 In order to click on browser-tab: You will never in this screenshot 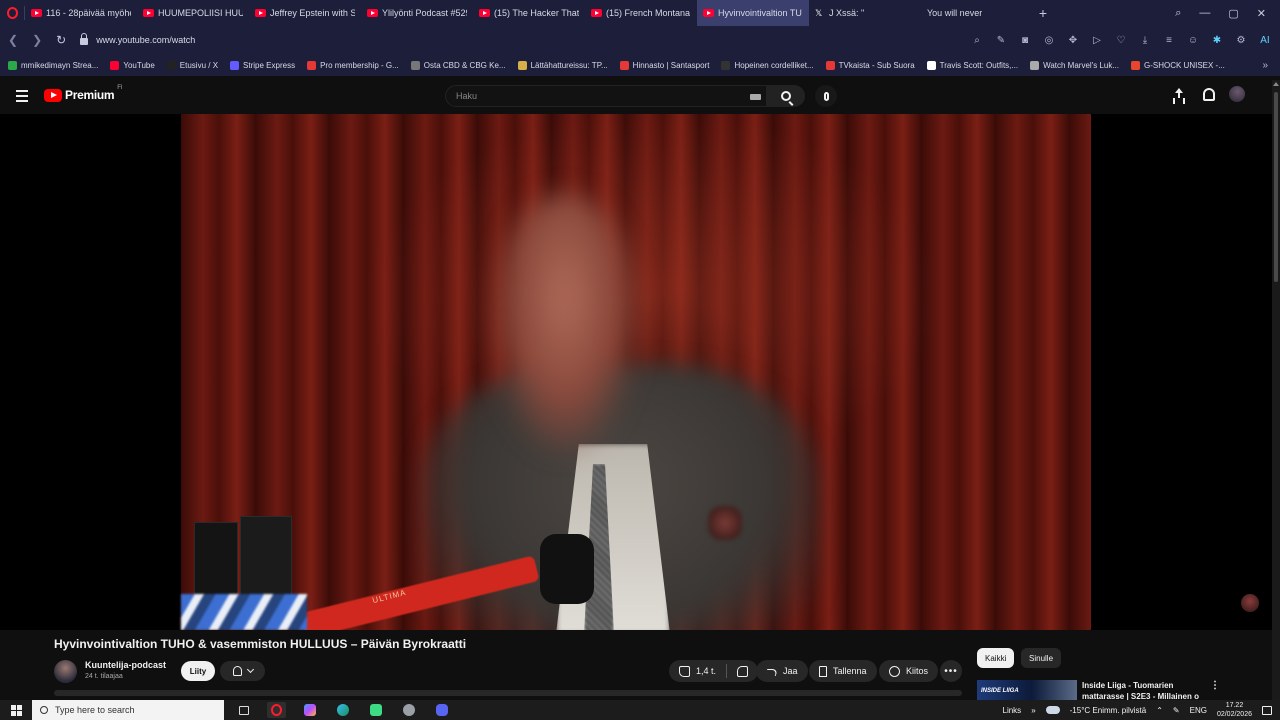, I will do `click(977, 13)`.